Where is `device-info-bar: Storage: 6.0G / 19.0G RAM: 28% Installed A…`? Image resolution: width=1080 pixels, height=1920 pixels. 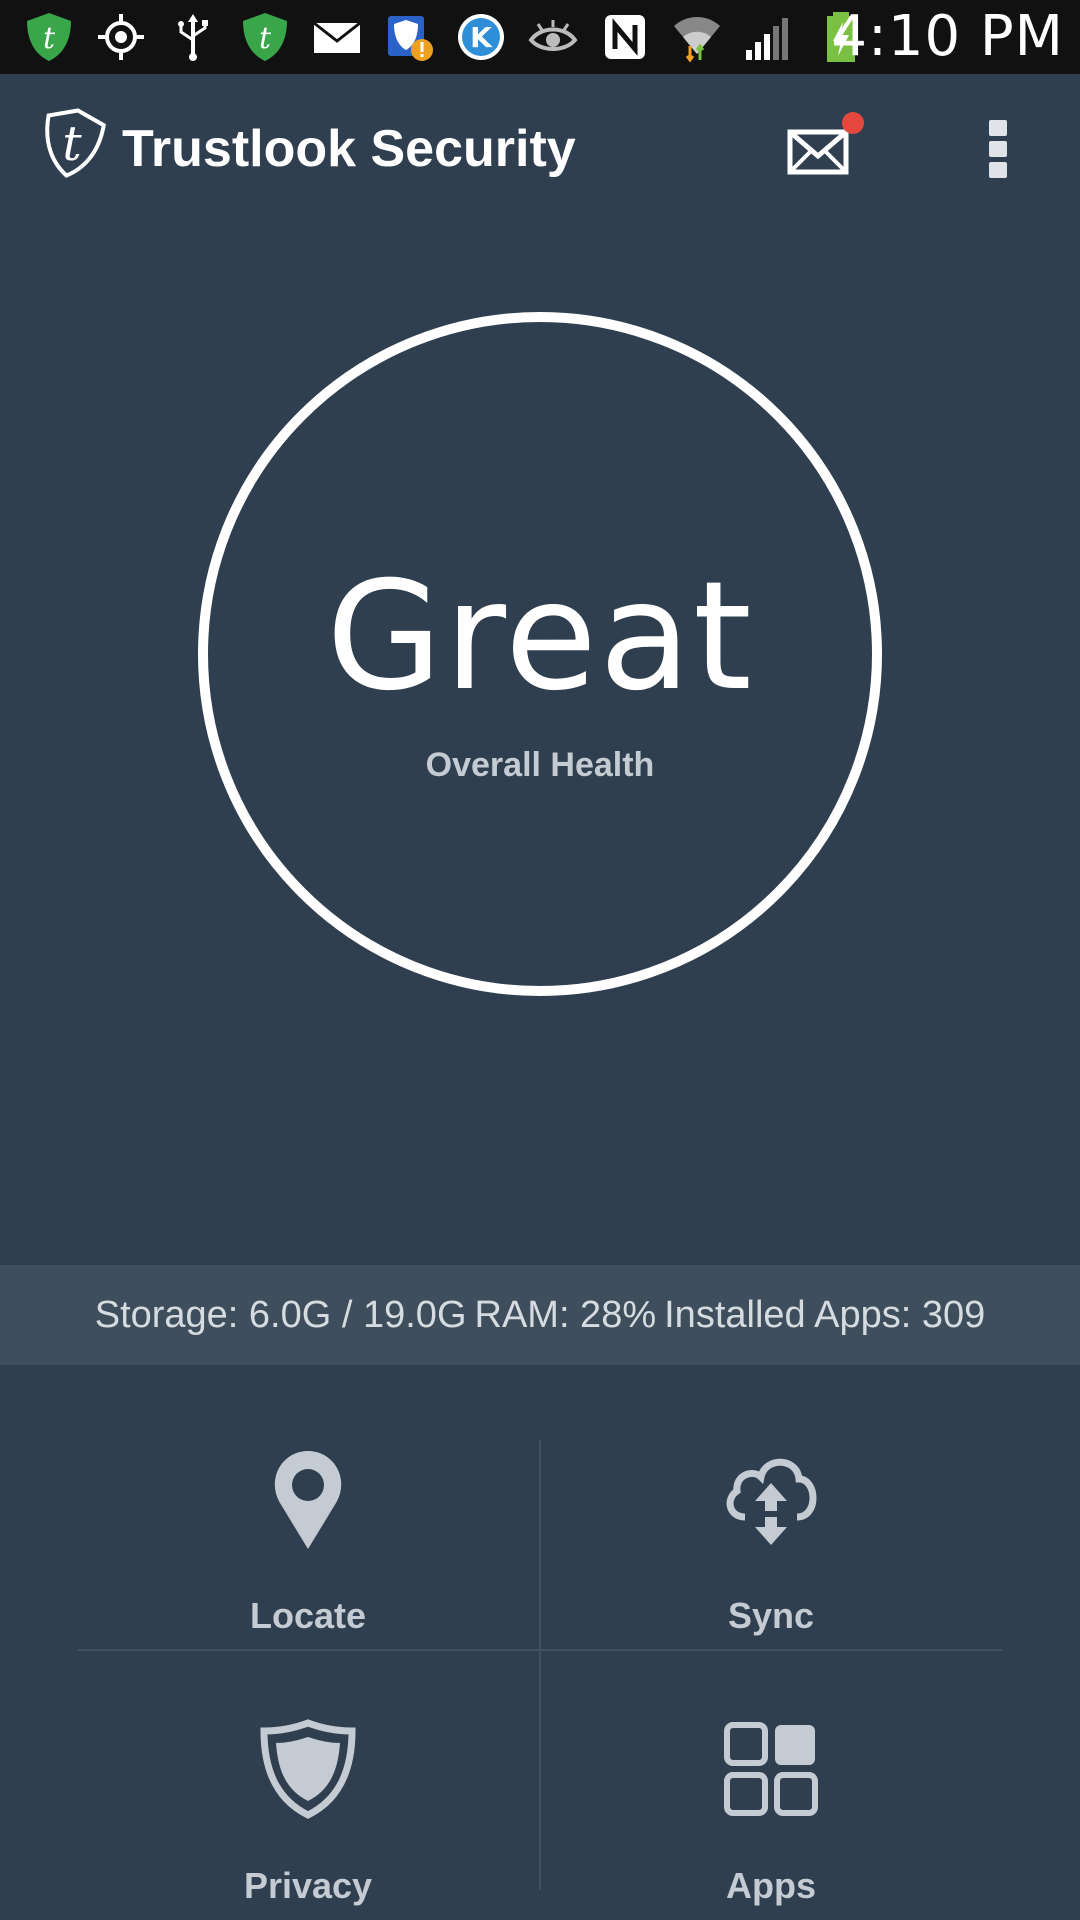 device-info-bar: Storage: 6.0G / 19.0G RAM: 28% Installed A… is located at coordinates (540, 1315).